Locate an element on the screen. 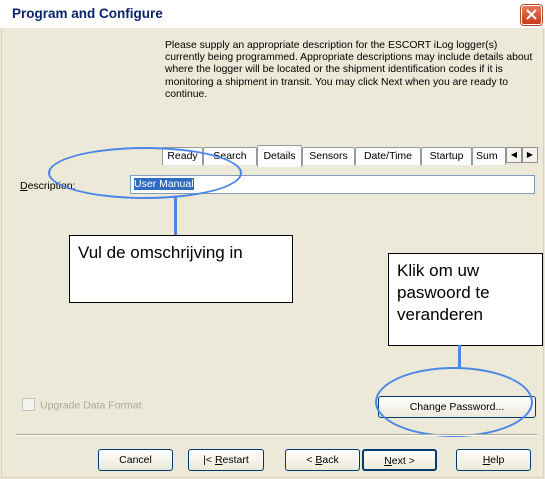 The height and width of the screenshot is (479, 545). close-icon is located at coordinates (531, 14).